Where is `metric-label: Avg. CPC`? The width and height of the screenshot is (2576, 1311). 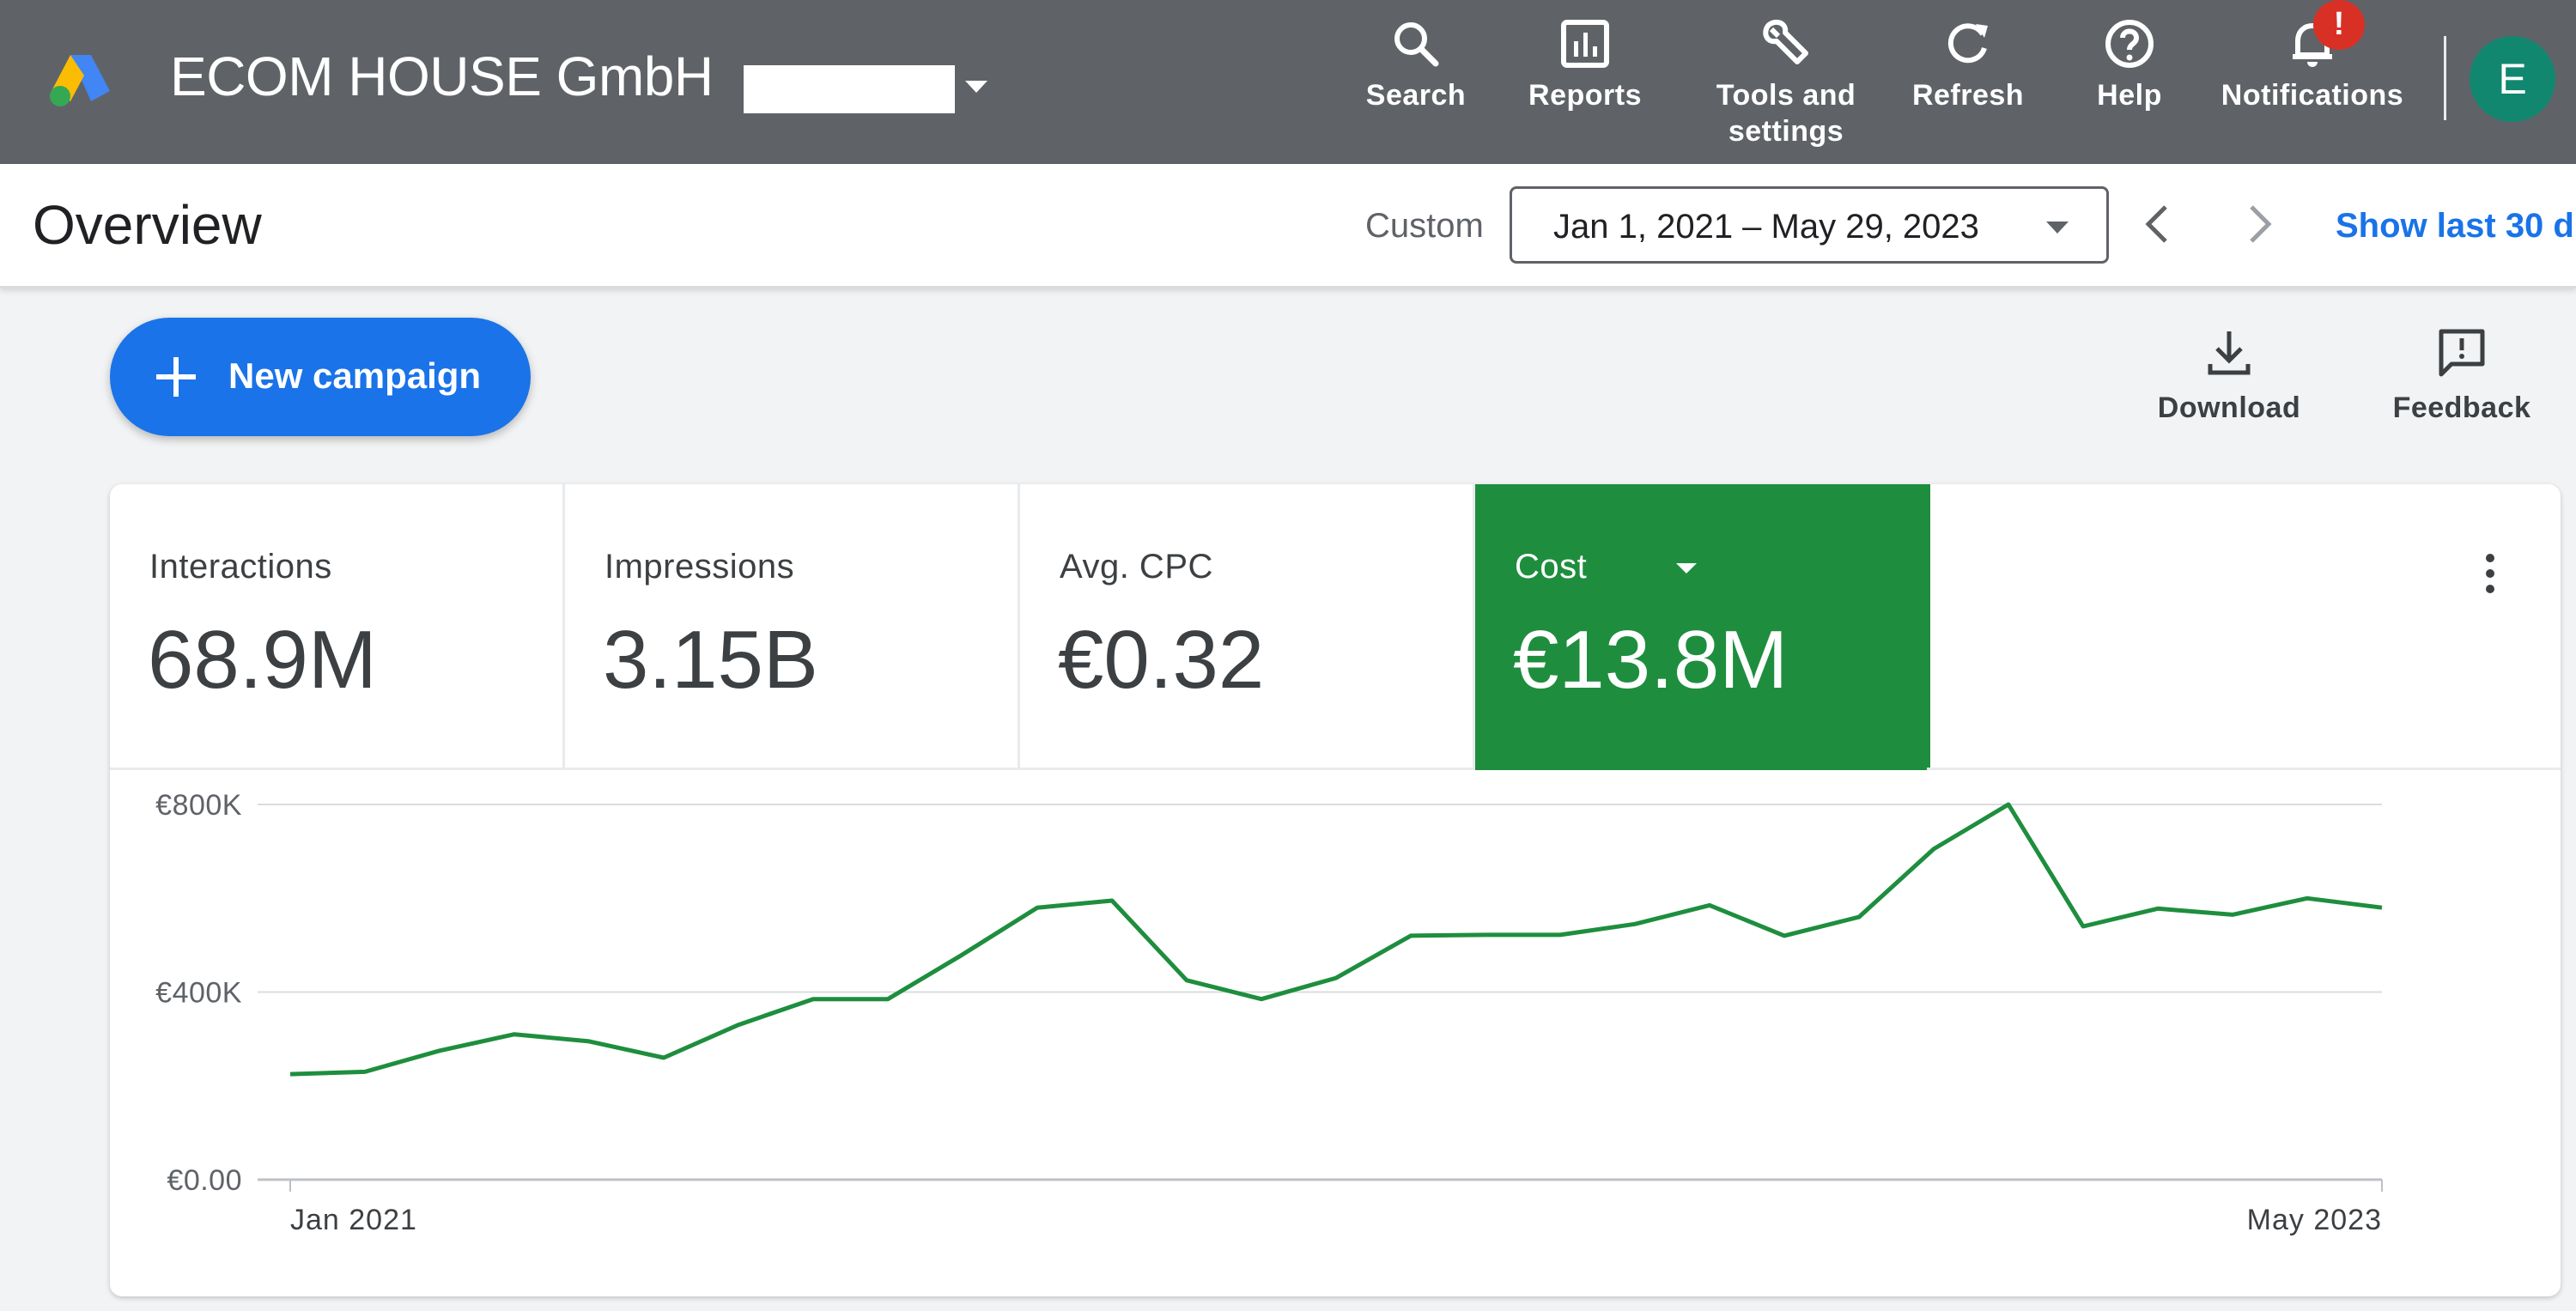
metric-label: Avg. CPC is located at coordinates (1136, 567).